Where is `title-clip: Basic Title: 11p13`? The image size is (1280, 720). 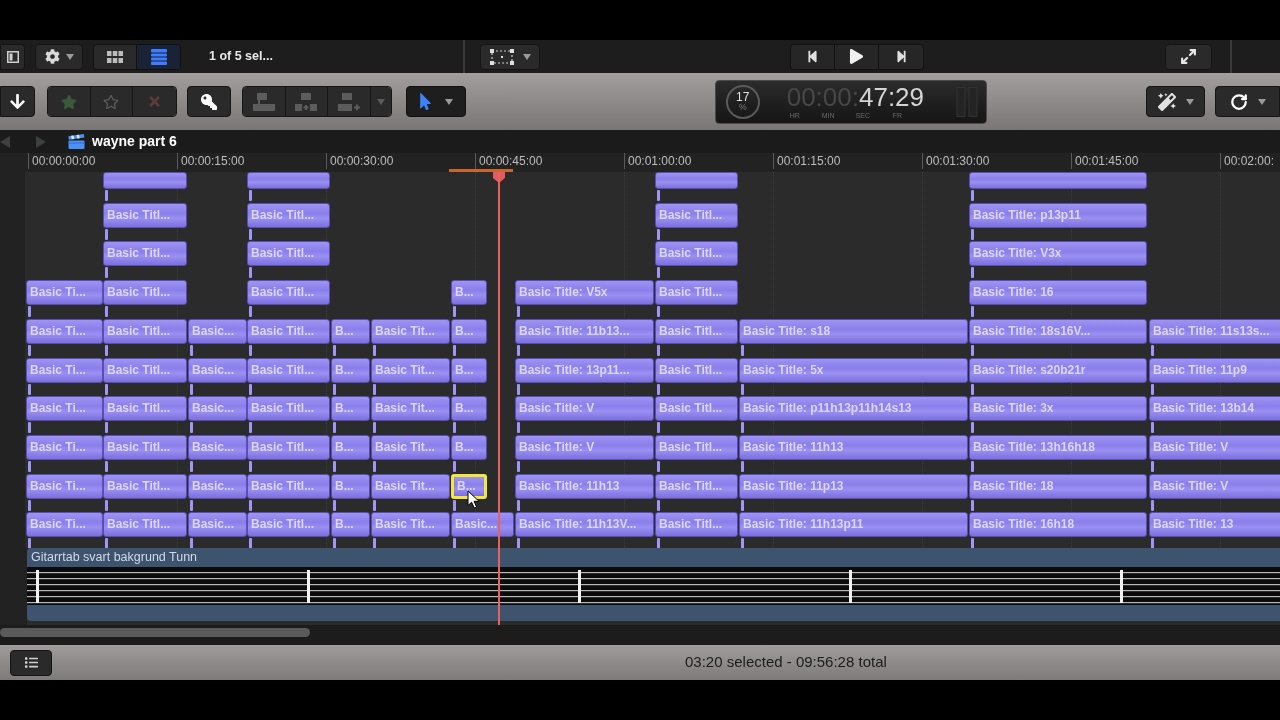
title-clip: Basic Title: 11p13 is located at coordinates (853, 486).